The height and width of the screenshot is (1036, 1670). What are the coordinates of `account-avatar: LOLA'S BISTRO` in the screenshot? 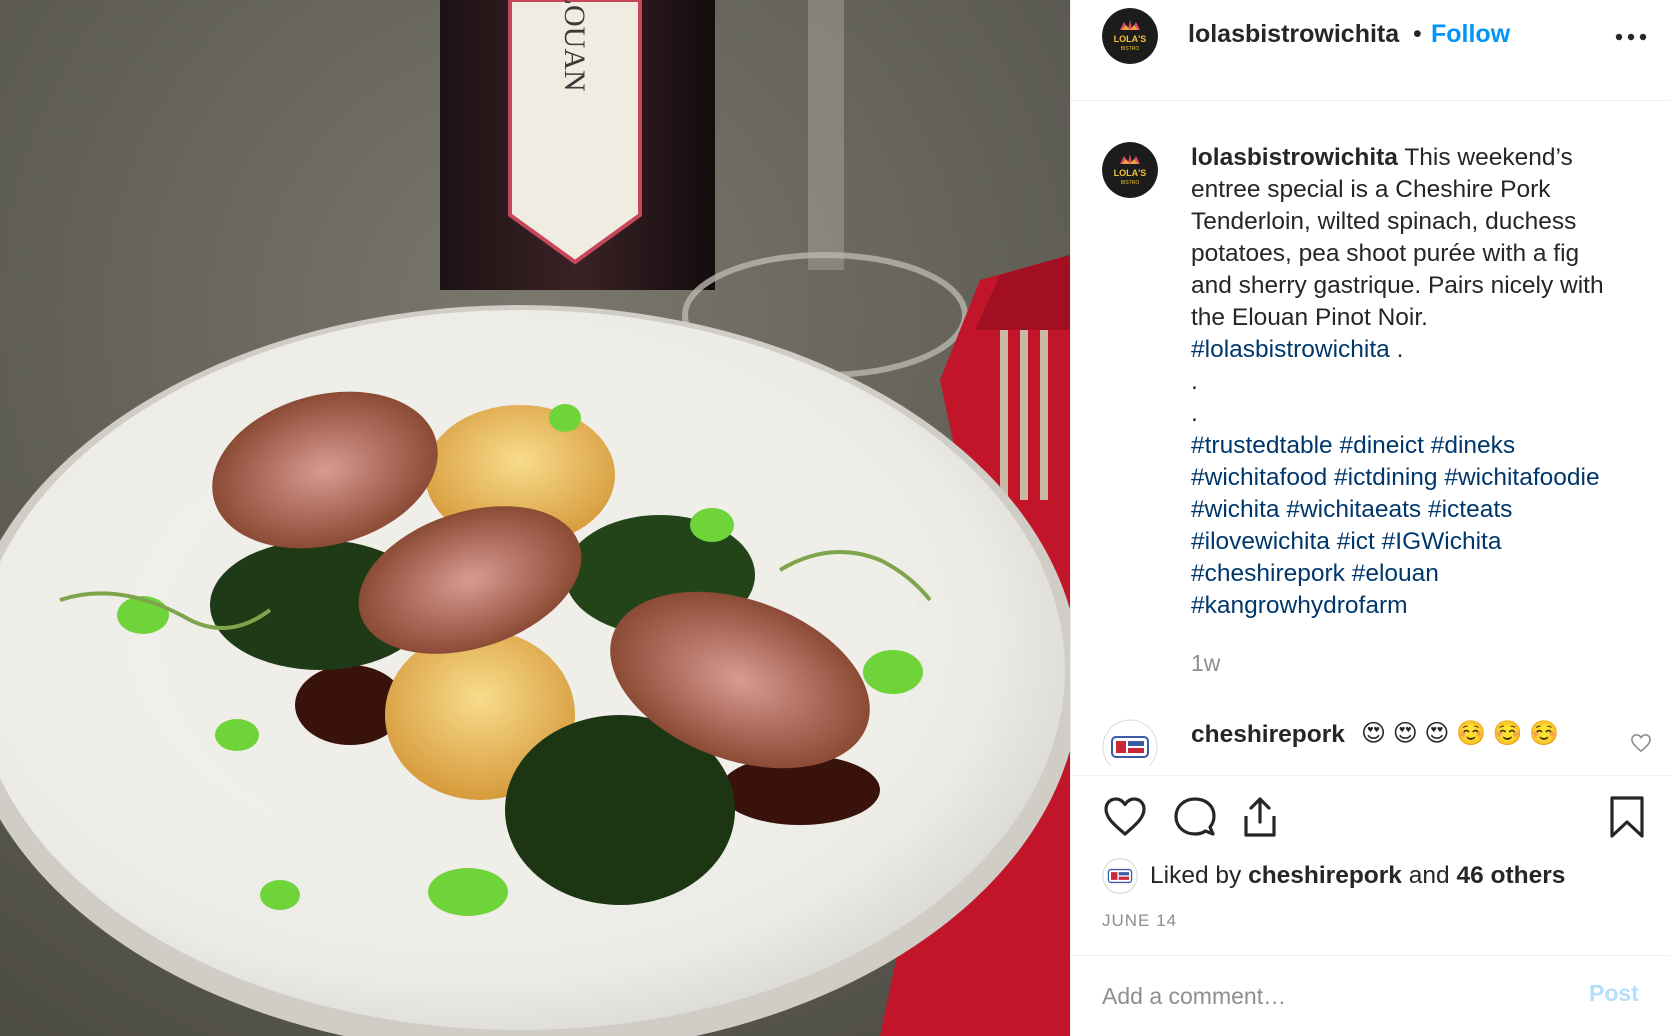 It's located at (1130, 36).